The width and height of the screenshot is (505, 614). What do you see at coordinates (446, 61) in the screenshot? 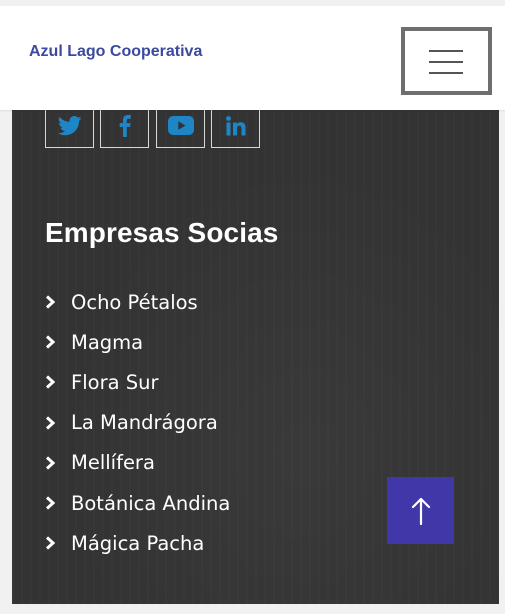
I see `menu-toggle-button` at bounding box center [446, 61].